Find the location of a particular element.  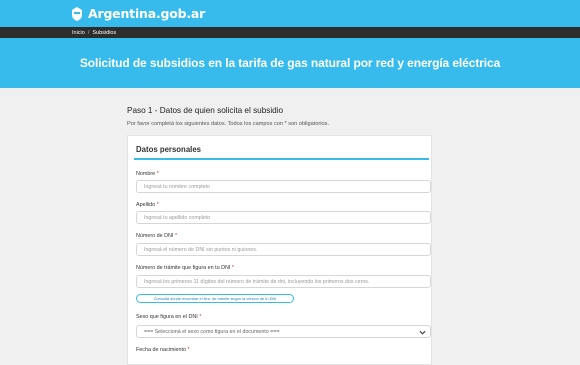

argentina-logo-link: Argentina.gob.ar is located at coordinates (138, 13).